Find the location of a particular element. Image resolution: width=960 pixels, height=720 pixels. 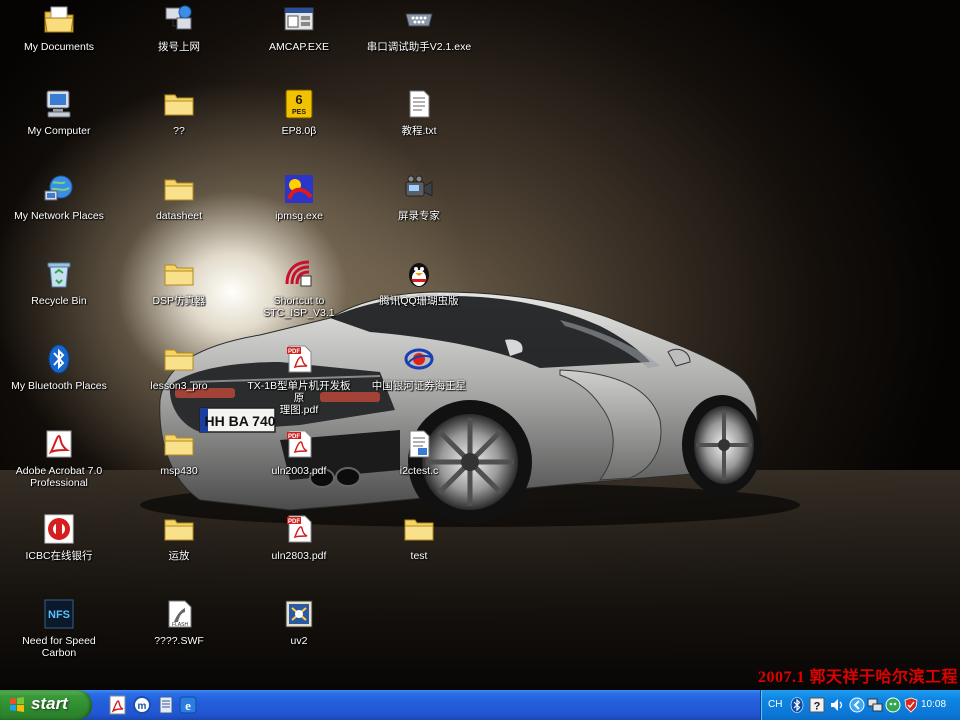

desktop-icon-dial-up: 拨号上网 is located at coordinates (179, 28).